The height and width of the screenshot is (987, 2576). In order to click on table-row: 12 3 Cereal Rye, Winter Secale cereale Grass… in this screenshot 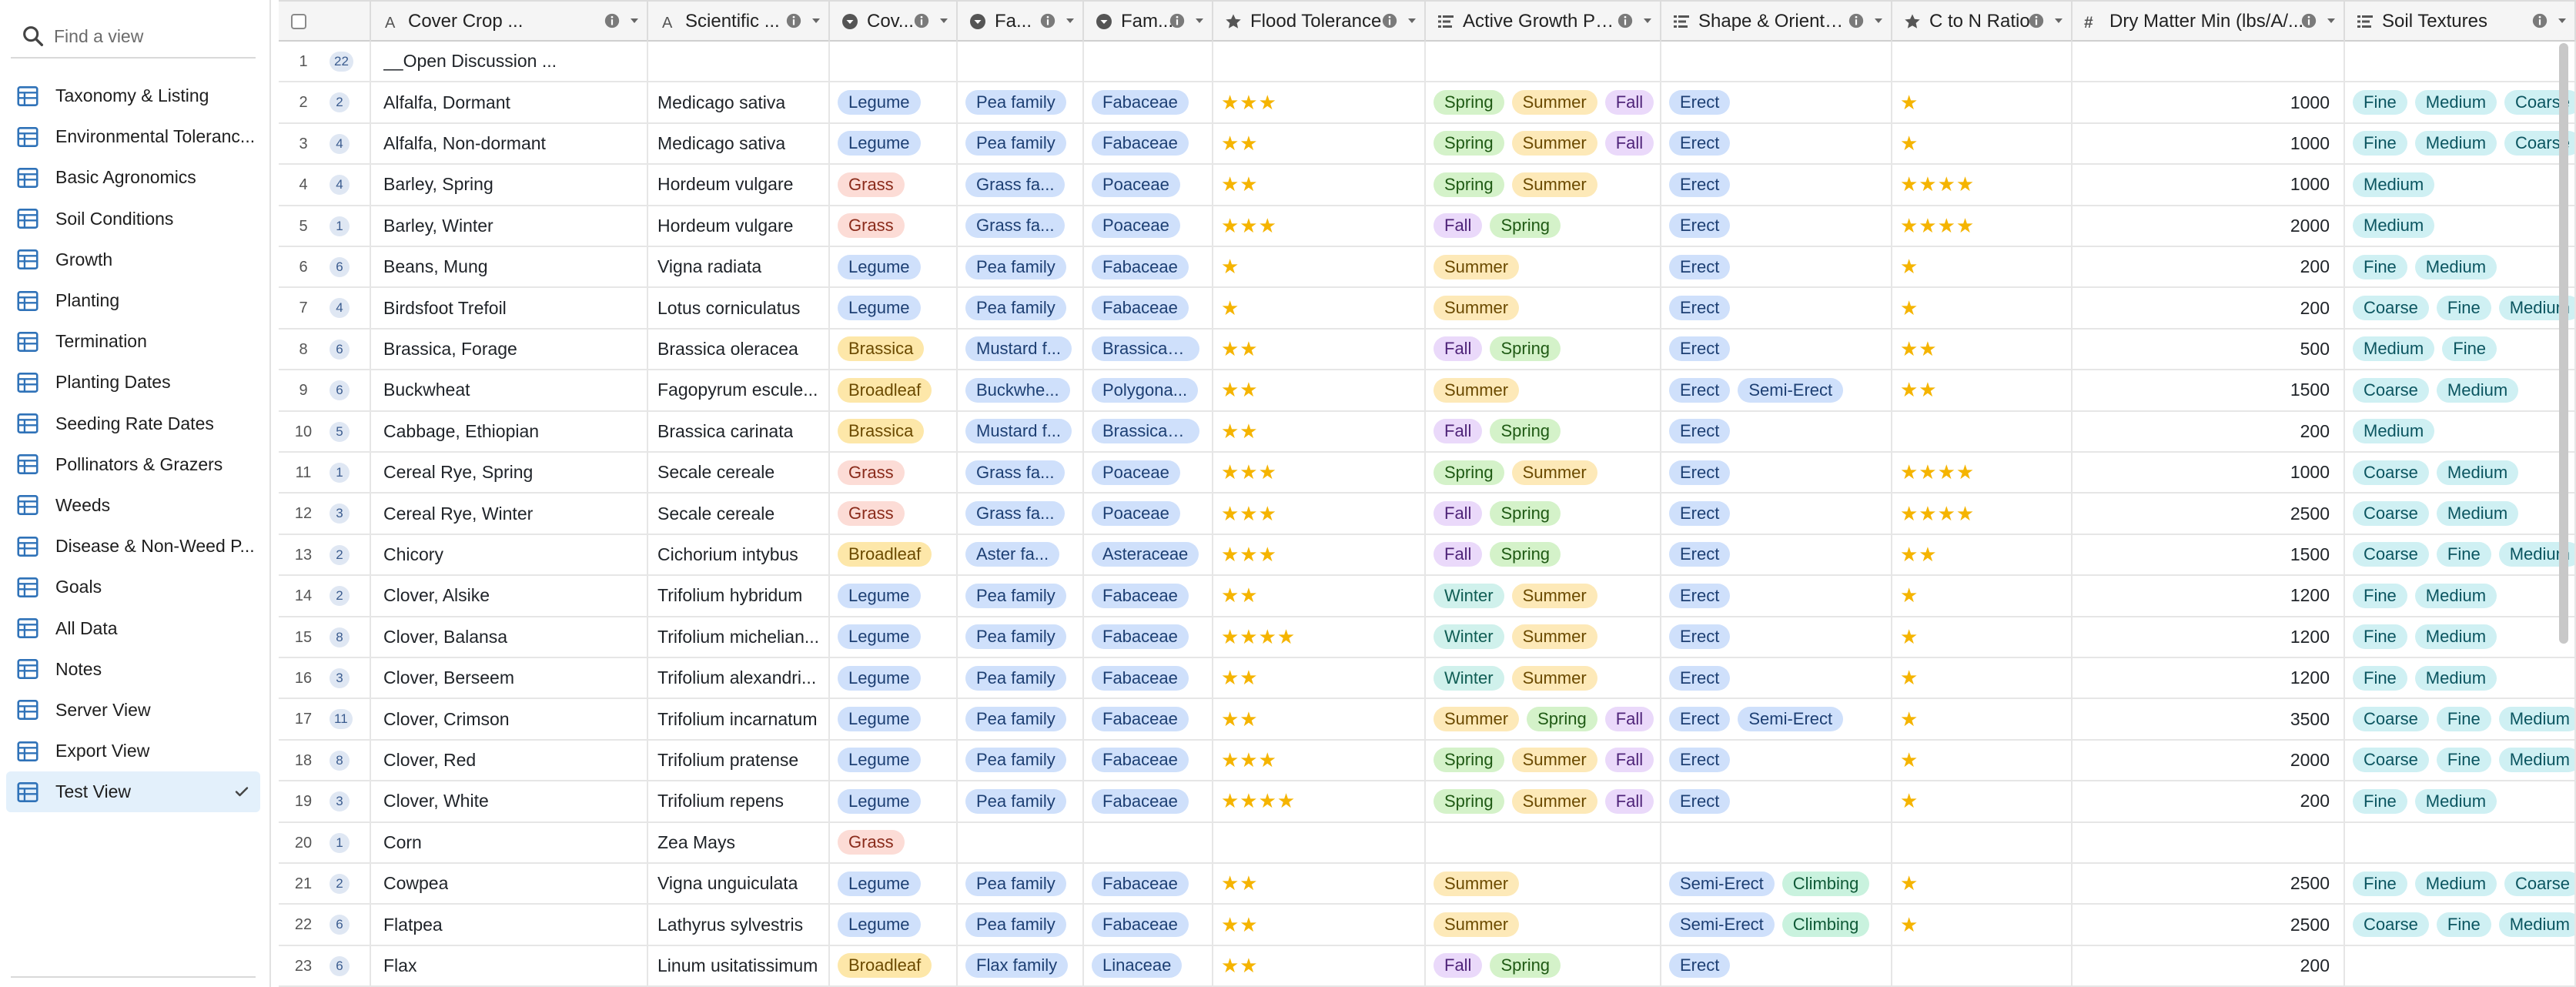, I will do `click(1427, 514)`.